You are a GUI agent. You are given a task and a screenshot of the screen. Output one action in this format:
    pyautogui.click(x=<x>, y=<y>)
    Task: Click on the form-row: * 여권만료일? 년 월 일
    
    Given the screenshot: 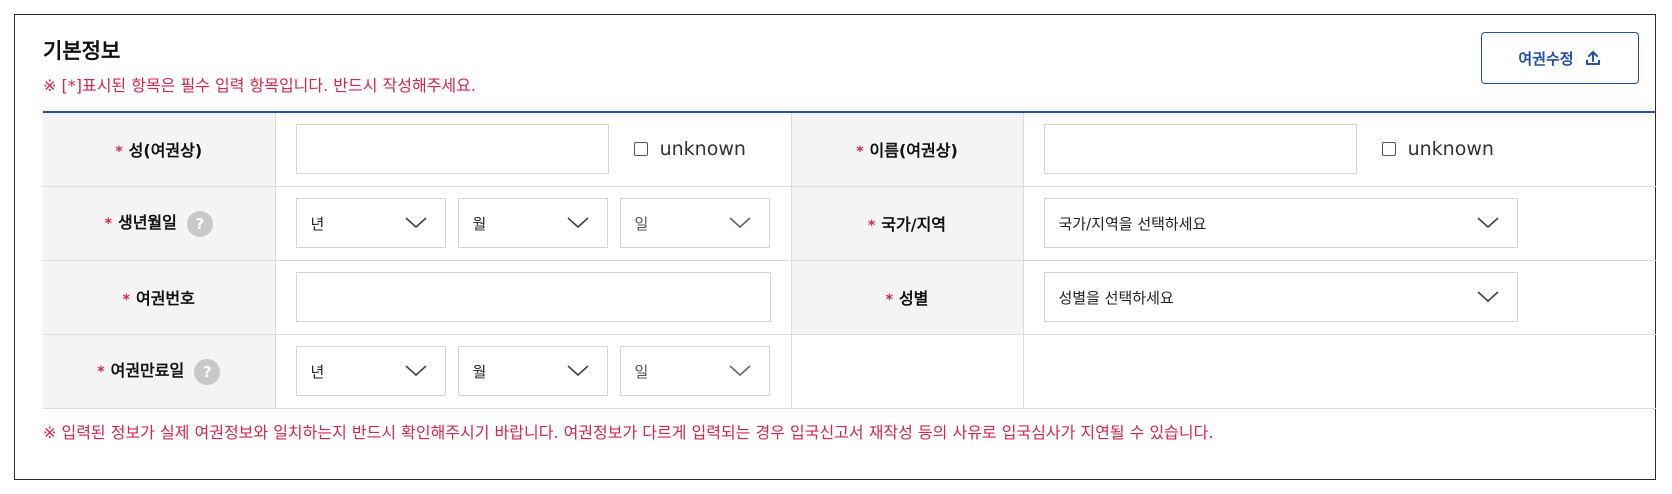 What is the action you would take?
    pyautogui.click(x=849, y=371)
    